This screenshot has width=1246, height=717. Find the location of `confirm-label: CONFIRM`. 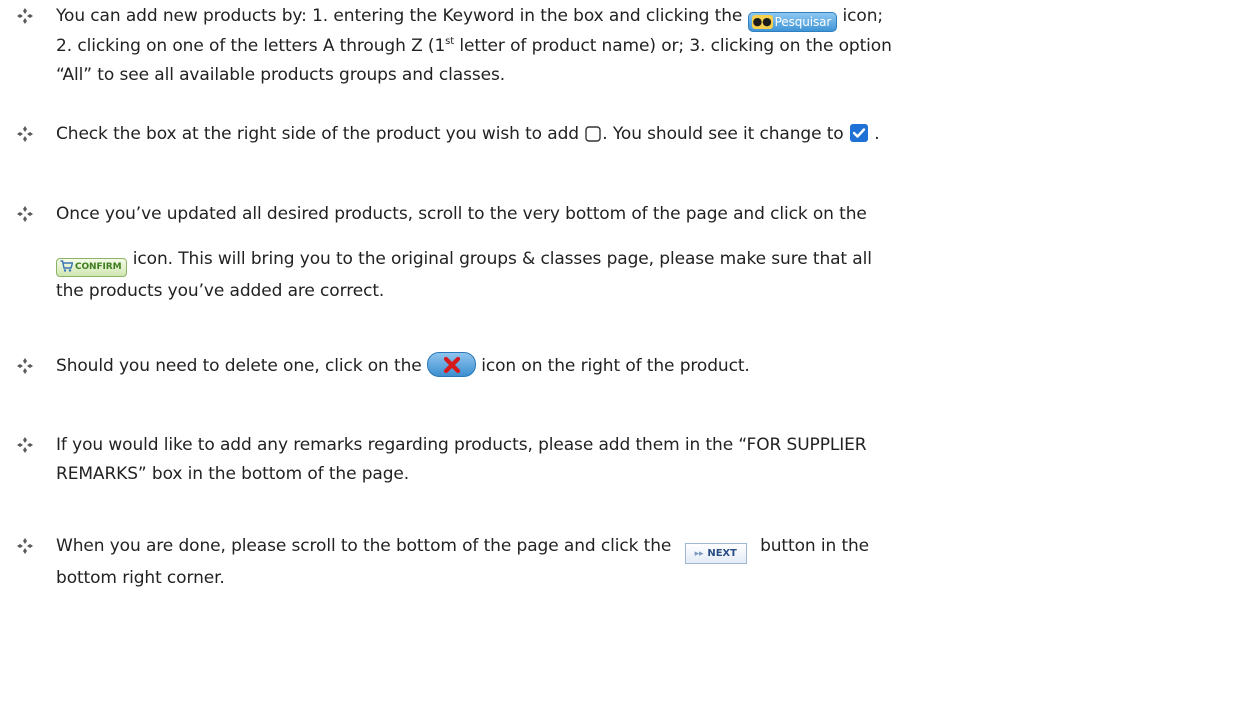

confirm-label: CONFIRM is located at coordinates (98, 267).